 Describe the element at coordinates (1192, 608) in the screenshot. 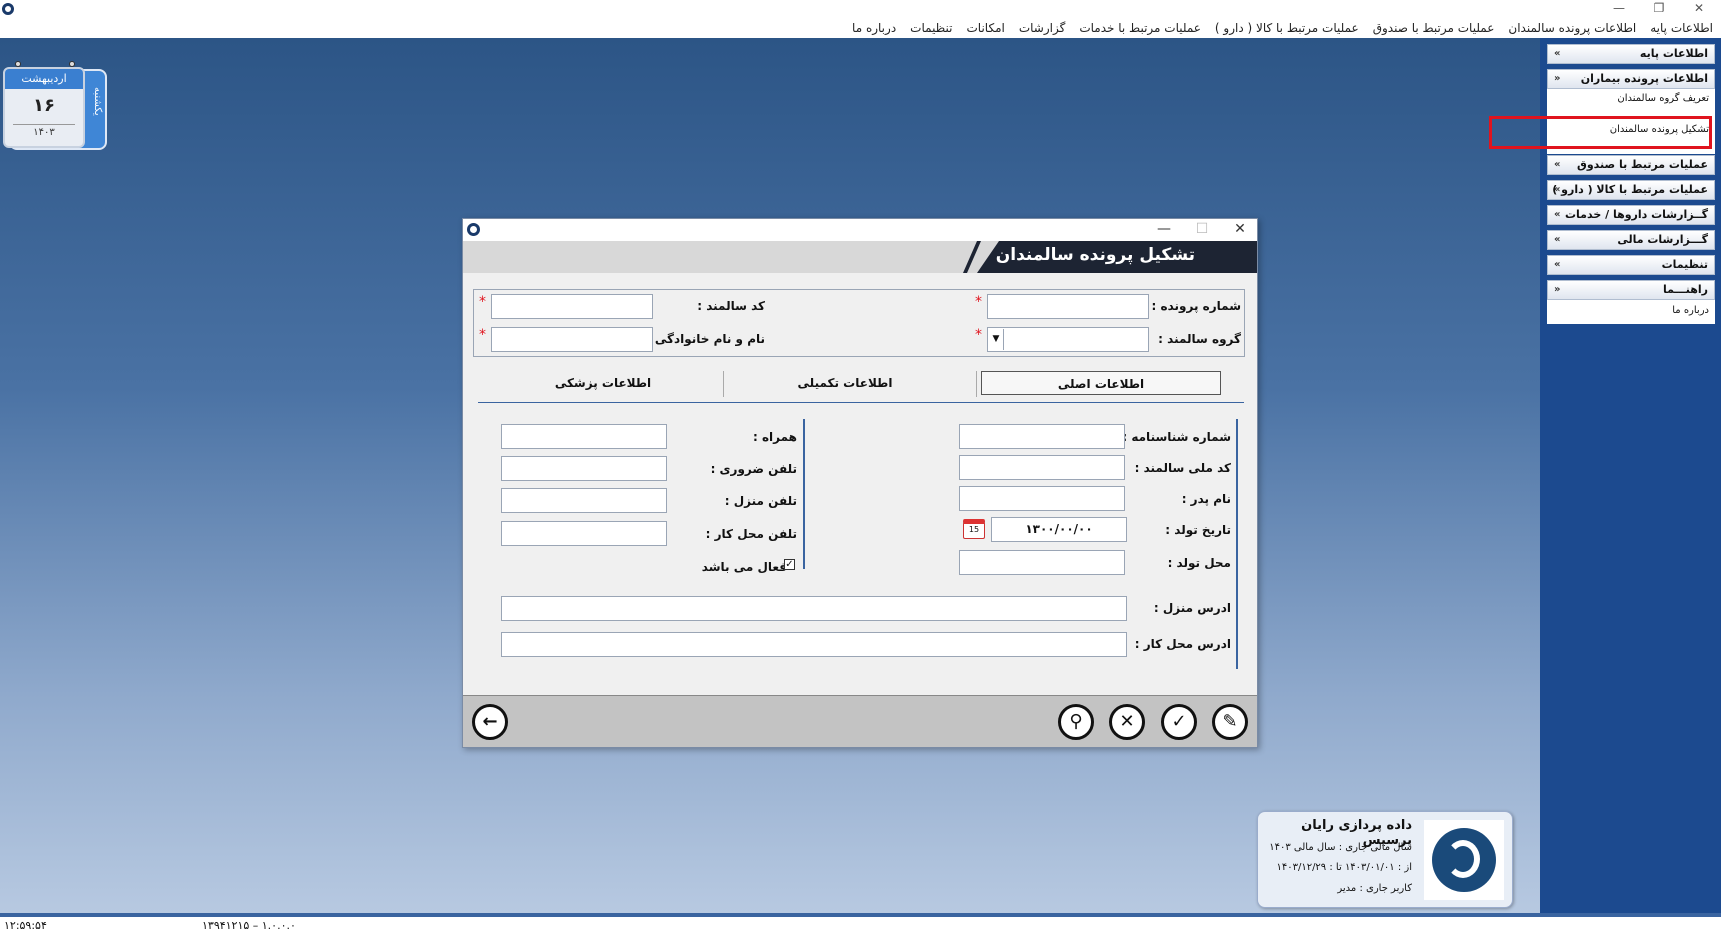

I see `home-address-label: ادرس منزل :` at that location.